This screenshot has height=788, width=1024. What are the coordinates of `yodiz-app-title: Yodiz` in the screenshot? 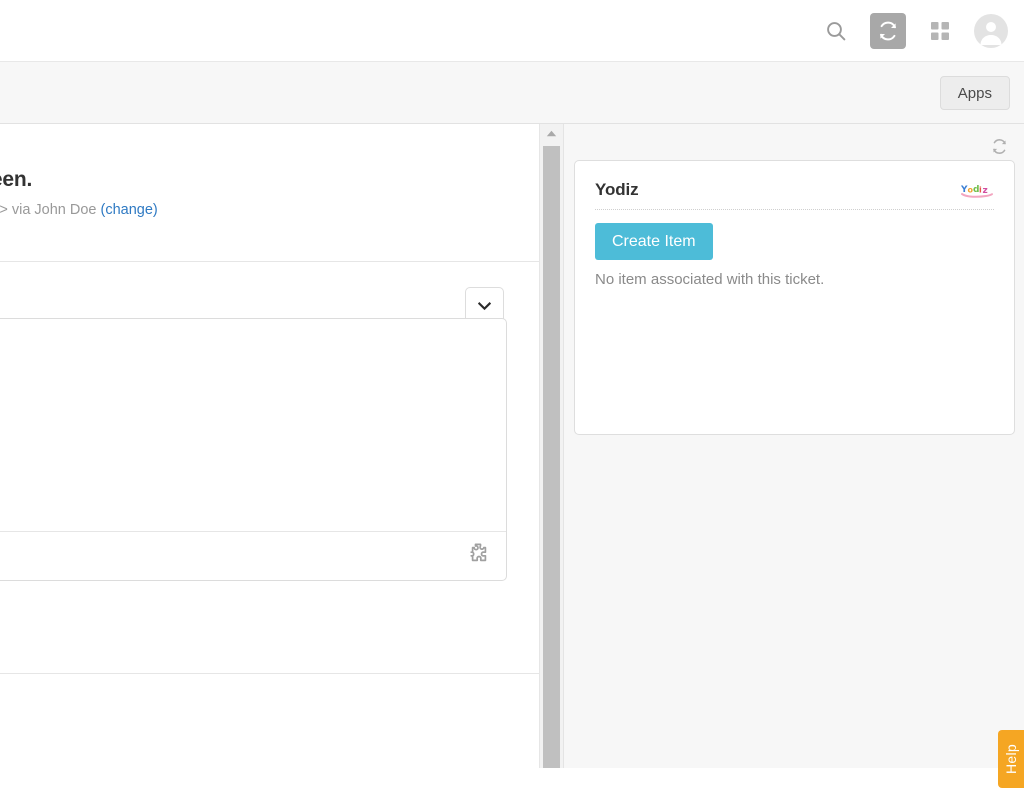 It's located at (617, 189).